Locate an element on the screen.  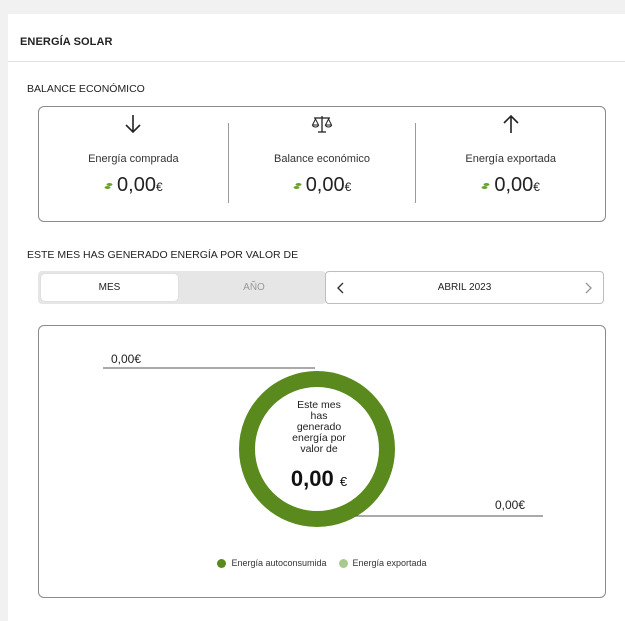
exported-energy-panel: Energía exportada 0,00€ is located at coordinates (510, 164).